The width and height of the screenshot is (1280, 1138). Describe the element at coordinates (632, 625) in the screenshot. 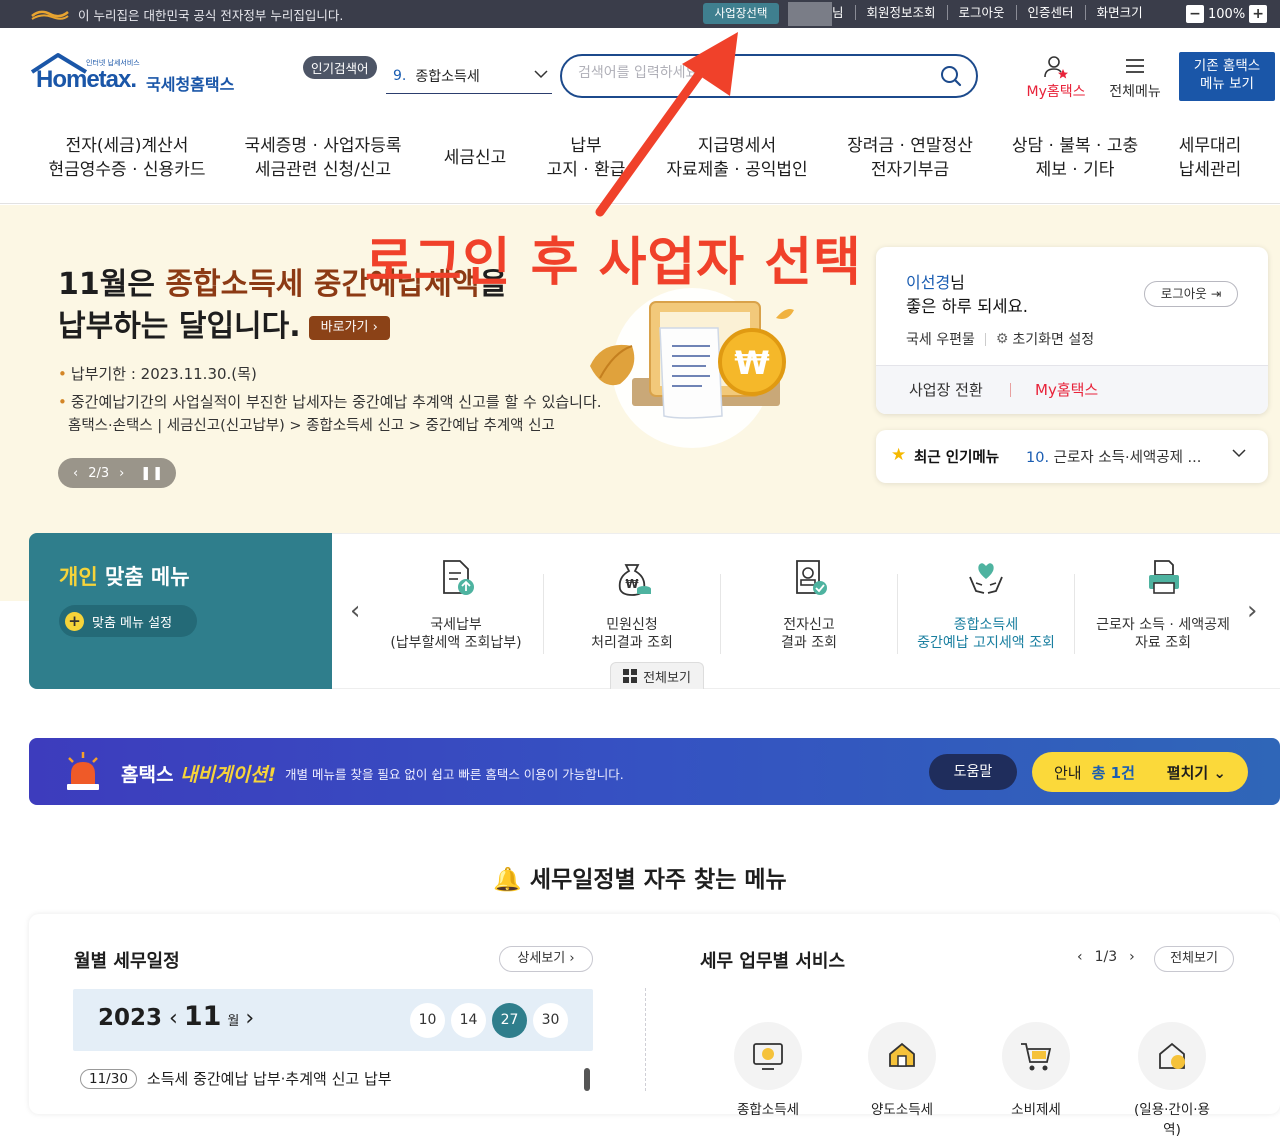

I see `personal-menu-item-line1: 민원신청` at that location.